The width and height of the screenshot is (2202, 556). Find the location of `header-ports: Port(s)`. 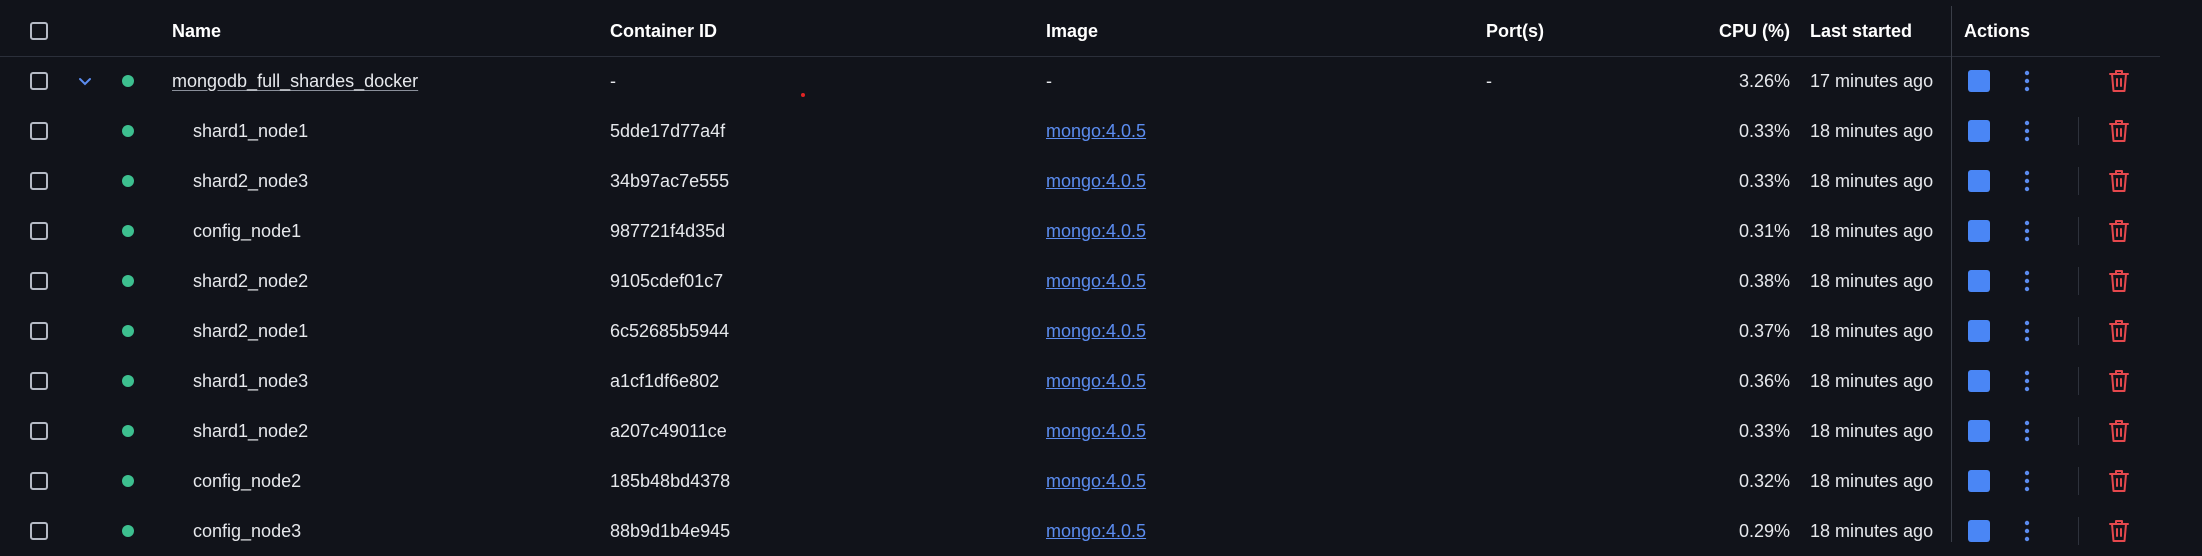

header-ports: Port(s) is located at coordinates (1586, 31).